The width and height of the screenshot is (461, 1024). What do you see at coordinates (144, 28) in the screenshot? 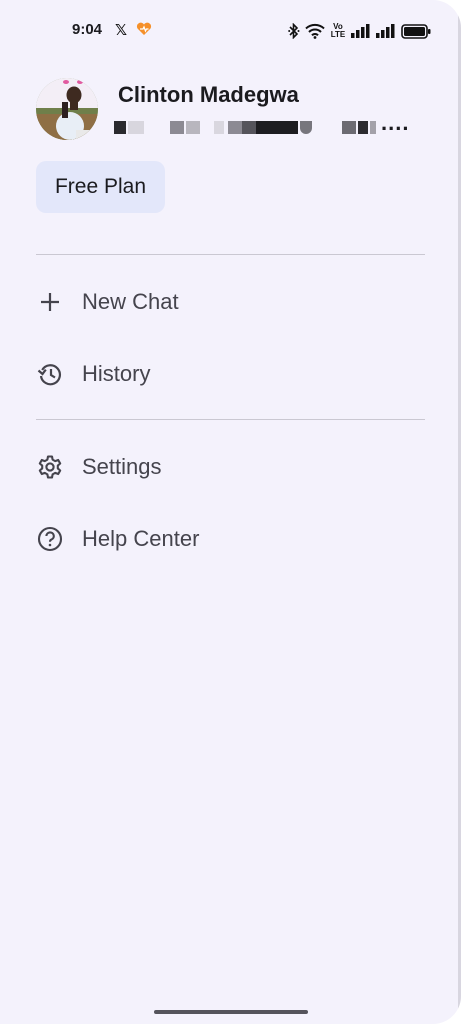
I see `heart-app-icon` at bounding box center [144, 28].